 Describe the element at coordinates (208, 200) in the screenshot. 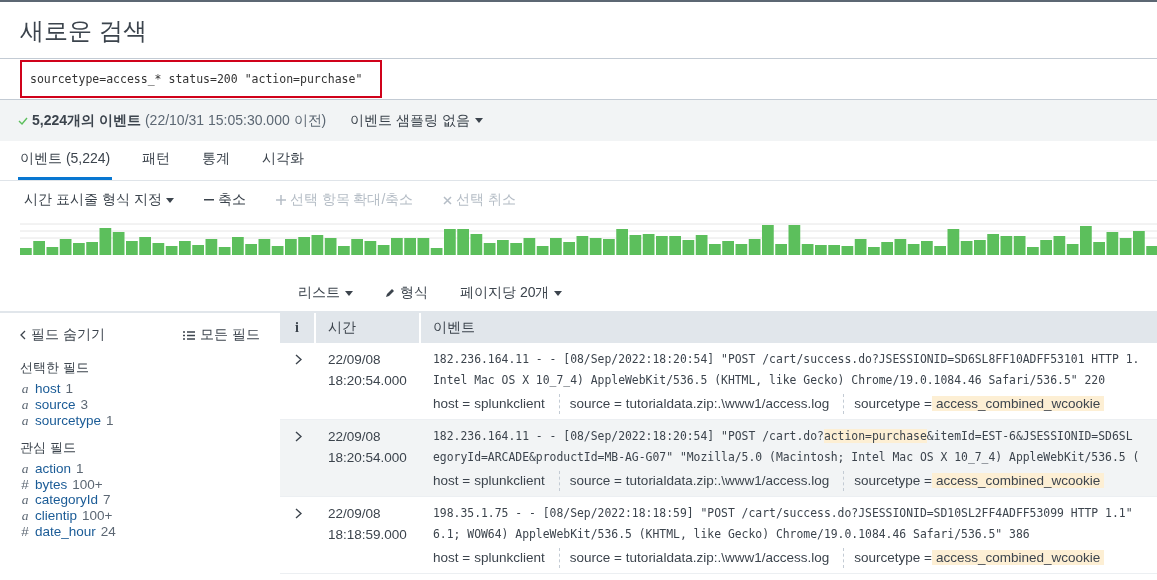

I see `minus-icon` at that location.